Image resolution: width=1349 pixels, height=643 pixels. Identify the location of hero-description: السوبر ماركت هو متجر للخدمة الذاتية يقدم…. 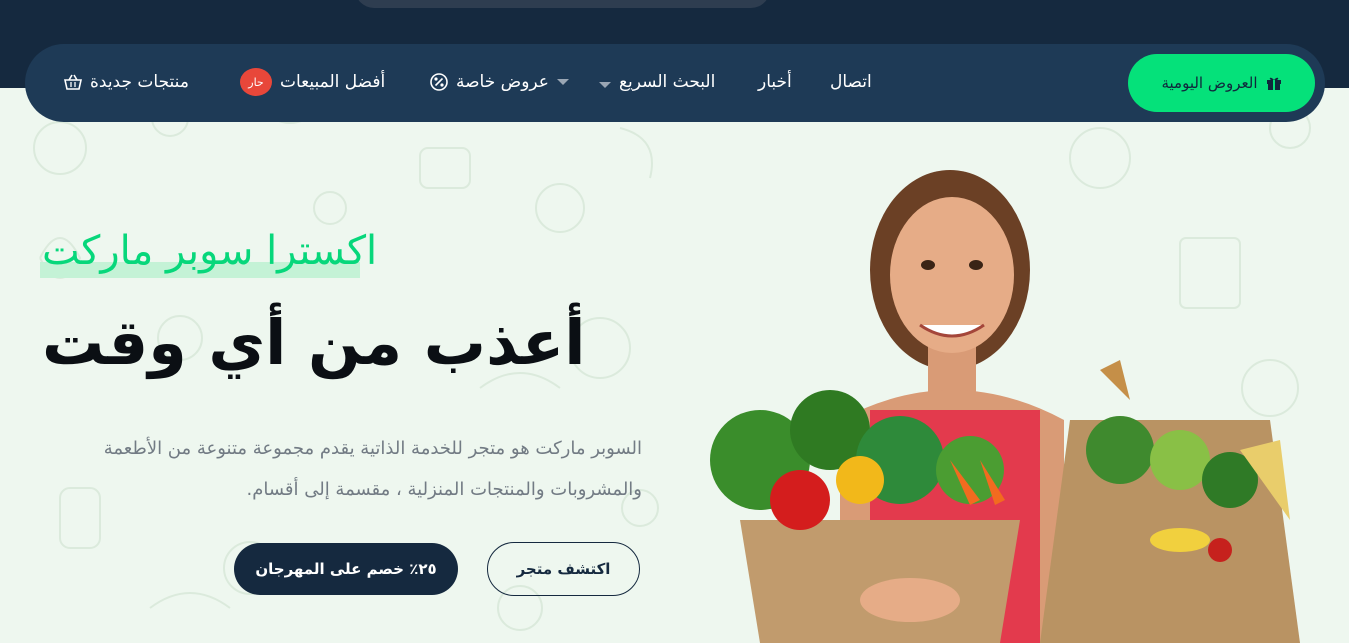
(342, 469).